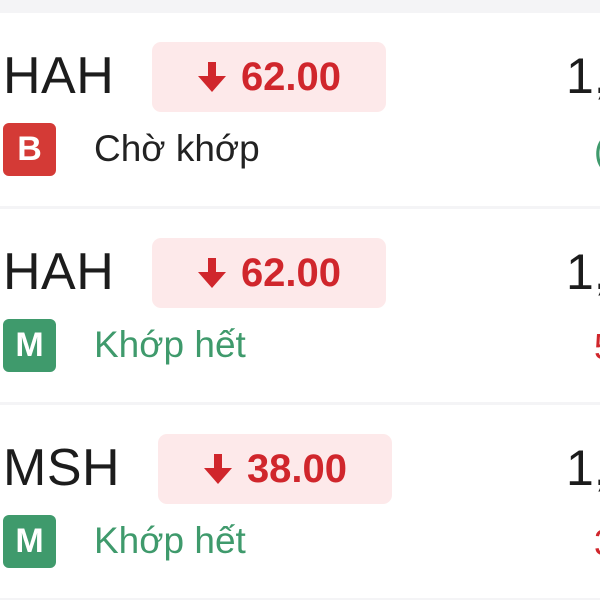 This screenshot has height=600, width=600. Describe the element at coordinates (597, 151) in the screenshot. I see `order-detail-truncated: (` at that location.